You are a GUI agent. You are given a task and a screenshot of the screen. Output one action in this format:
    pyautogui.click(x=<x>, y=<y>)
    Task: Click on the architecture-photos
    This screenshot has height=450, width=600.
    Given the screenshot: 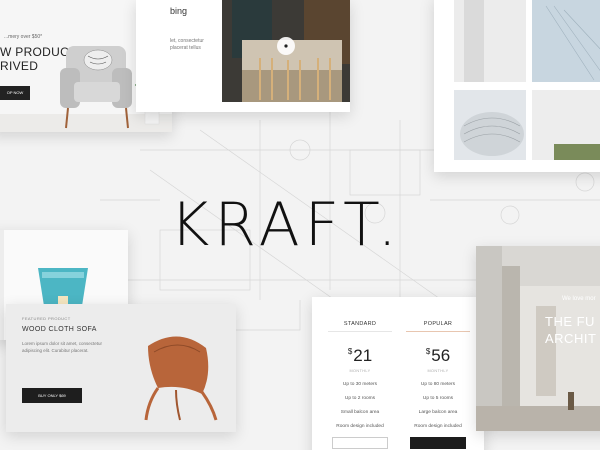 What is the action you would take?
    pyautogui.click(x=527, y=80)
    